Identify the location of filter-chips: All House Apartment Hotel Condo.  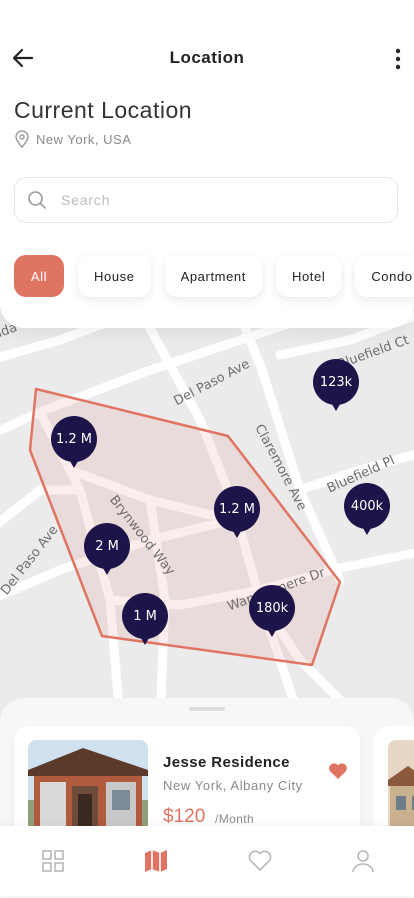
(214, 276).